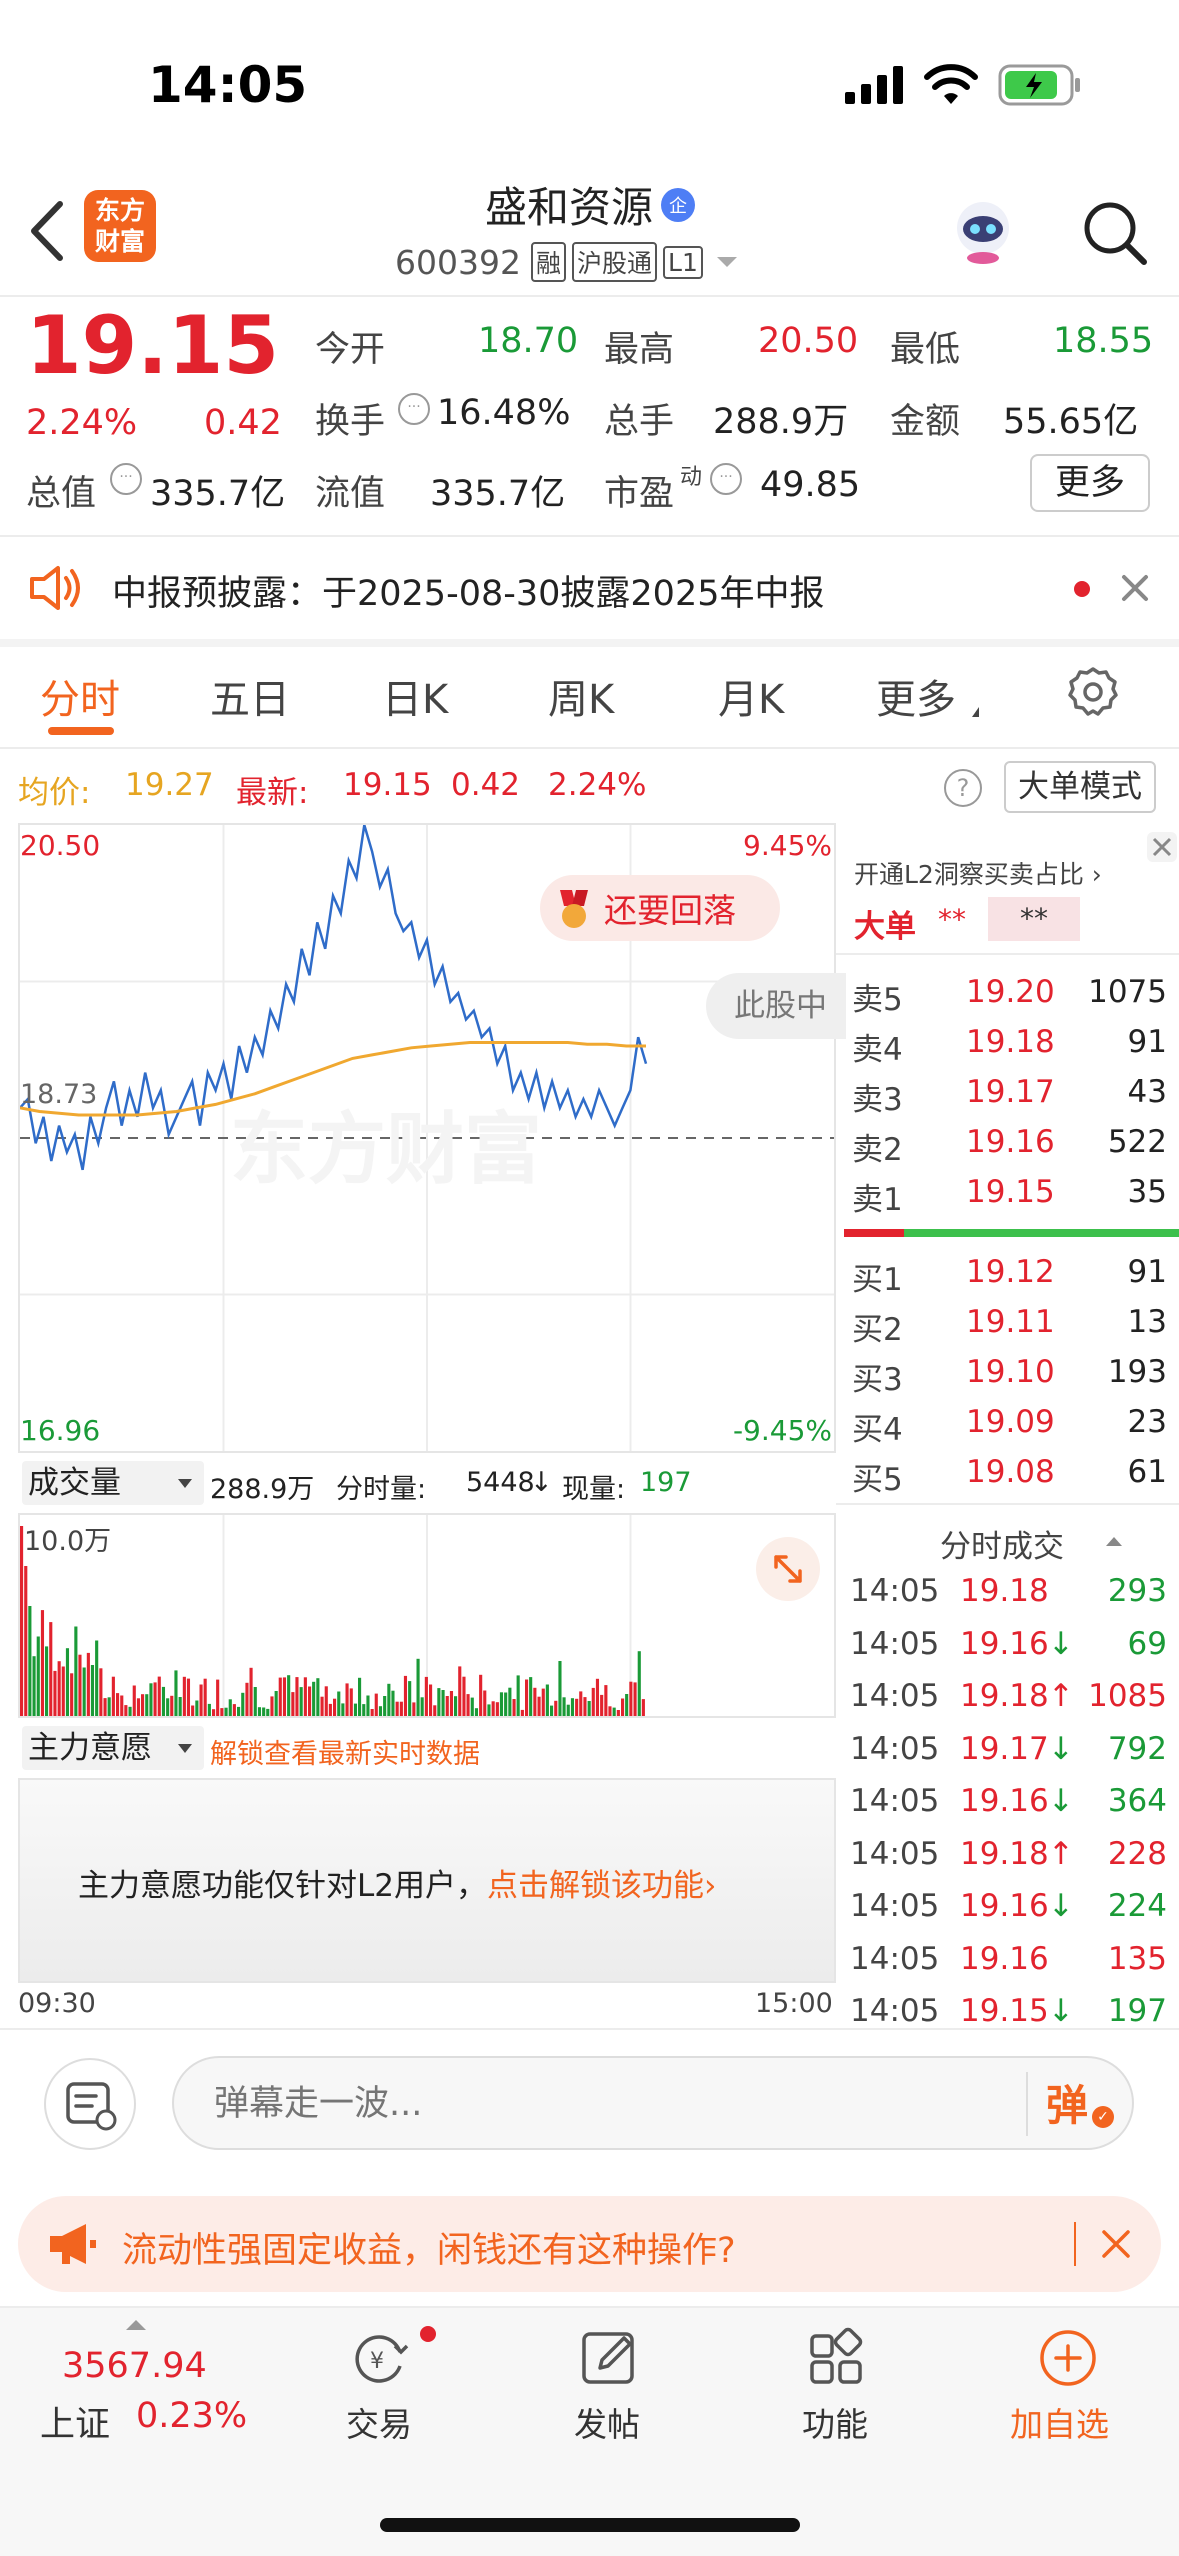  Describe the element at coordinates (1007, 1143) in the screenshot. I see `ask-row: 卖2 19.16 522` at that location.